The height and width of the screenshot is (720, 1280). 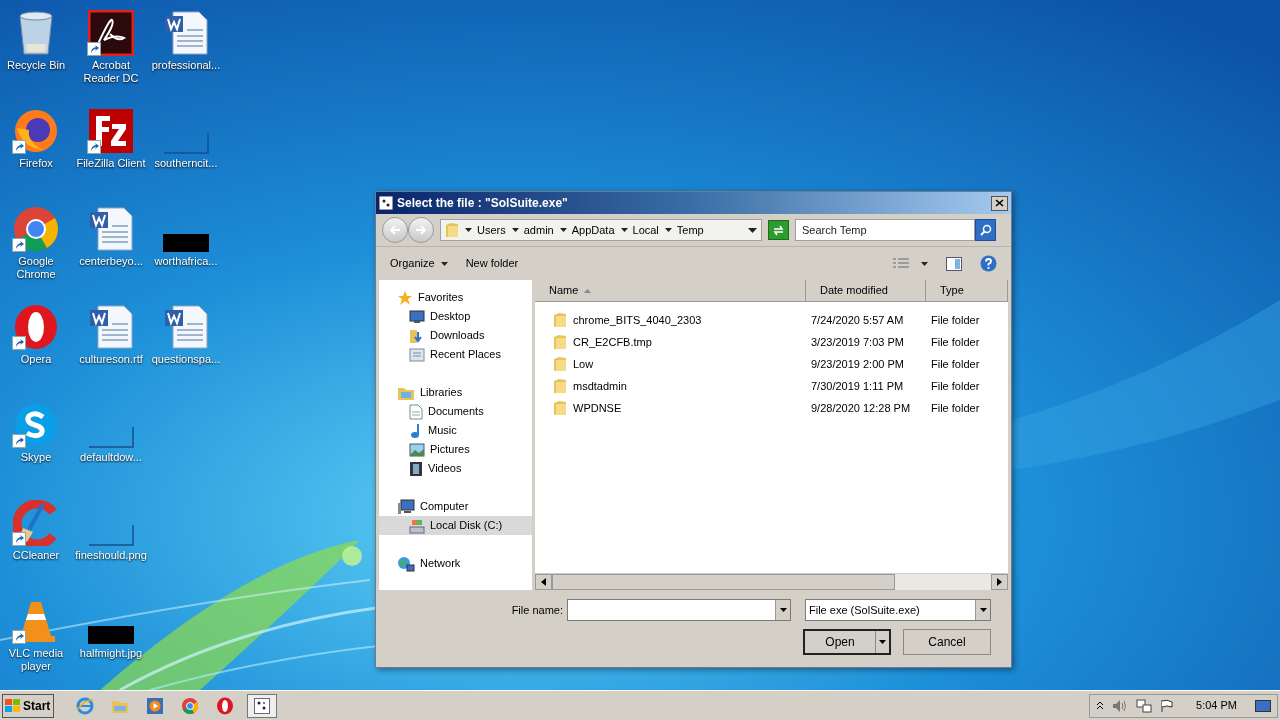 I want to click on scroll-left-button, so click(x=543, y=582).